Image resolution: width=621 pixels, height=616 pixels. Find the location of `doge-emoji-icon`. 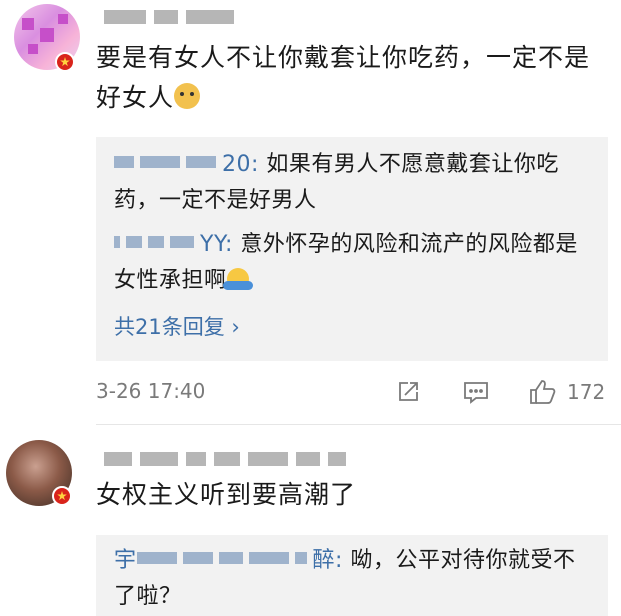

doge-emoji-icon is located at coordinates (187, 96).